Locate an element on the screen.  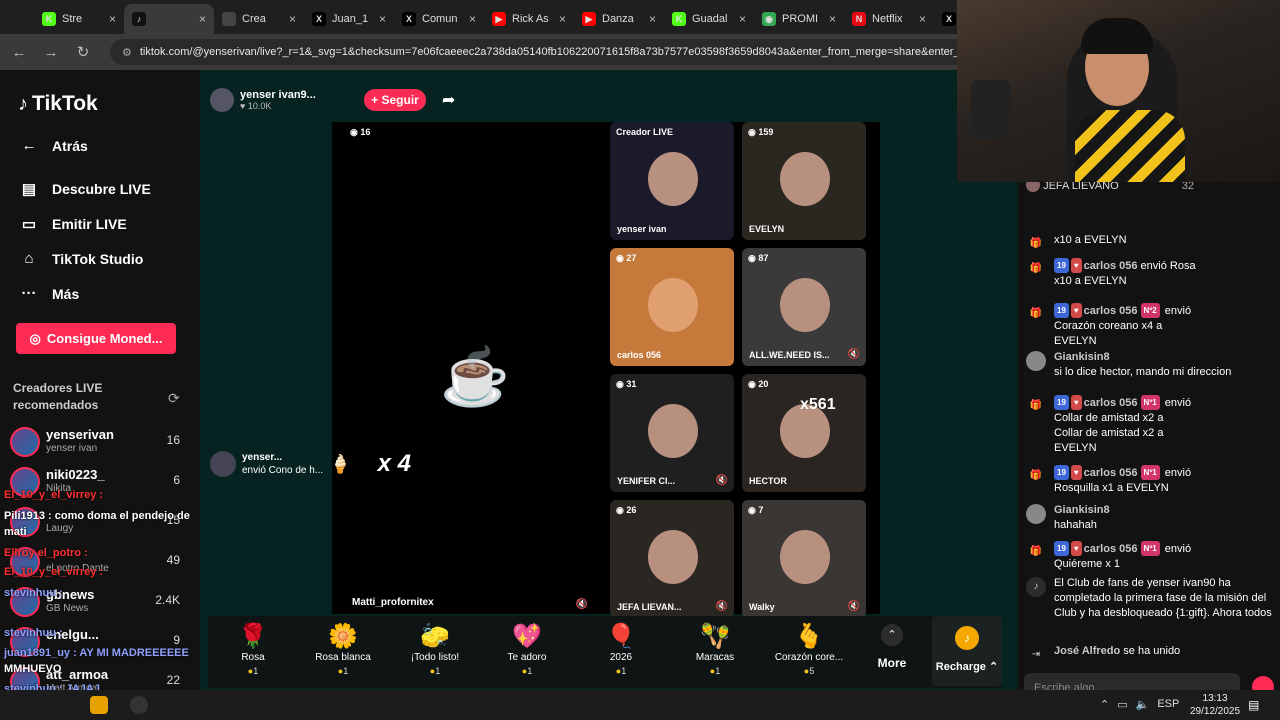
gift-icon: 🎁 is located at coordinates (1036, 405).